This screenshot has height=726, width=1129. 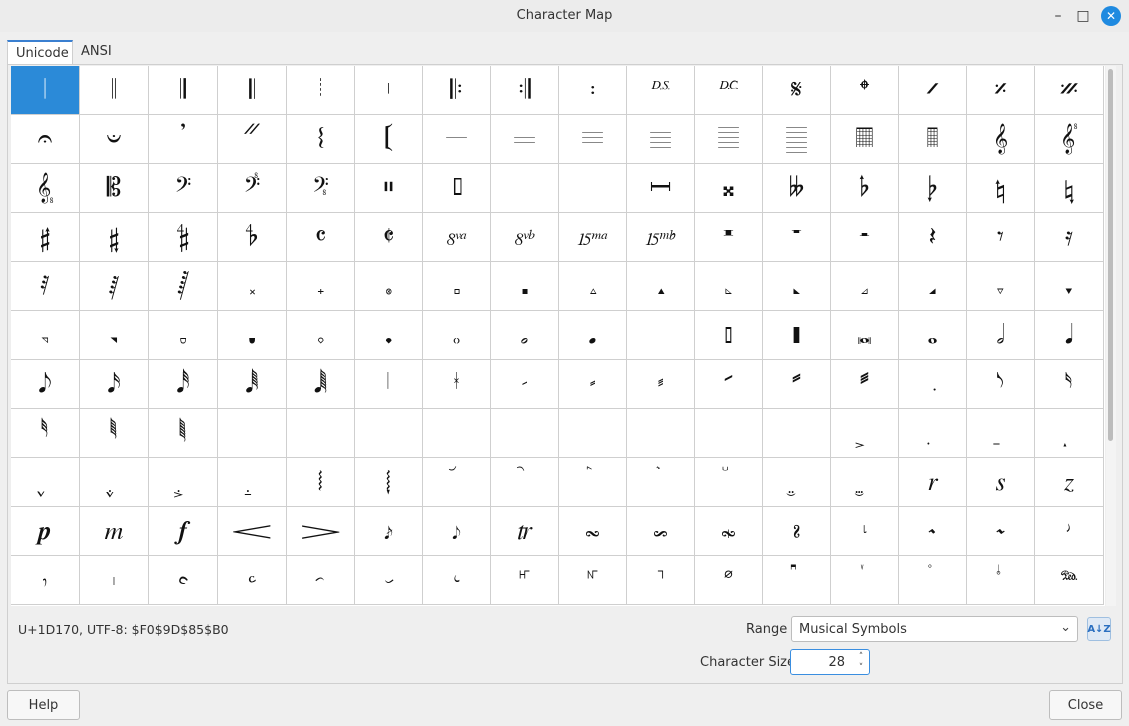 What do you see at coordinates (321, 188) in the screenshot?
I see `char-cell: 𝄤` at bounding box center [321, 188].